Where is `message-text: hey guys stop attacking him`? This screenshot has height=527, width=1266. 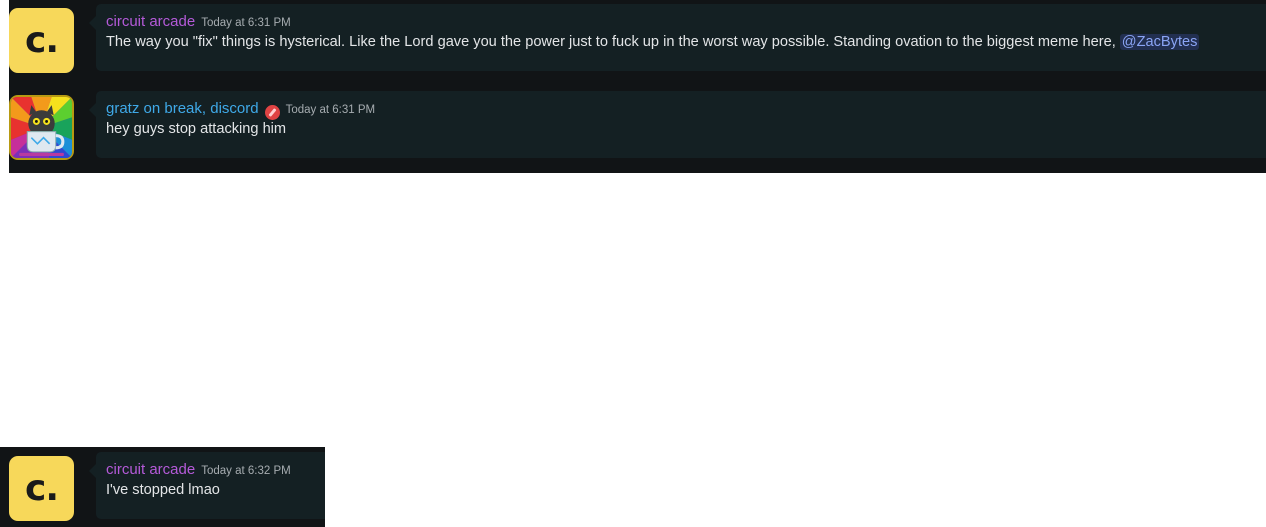 message-text: hey guys stop attacking him is located at coordinates (196, 129).